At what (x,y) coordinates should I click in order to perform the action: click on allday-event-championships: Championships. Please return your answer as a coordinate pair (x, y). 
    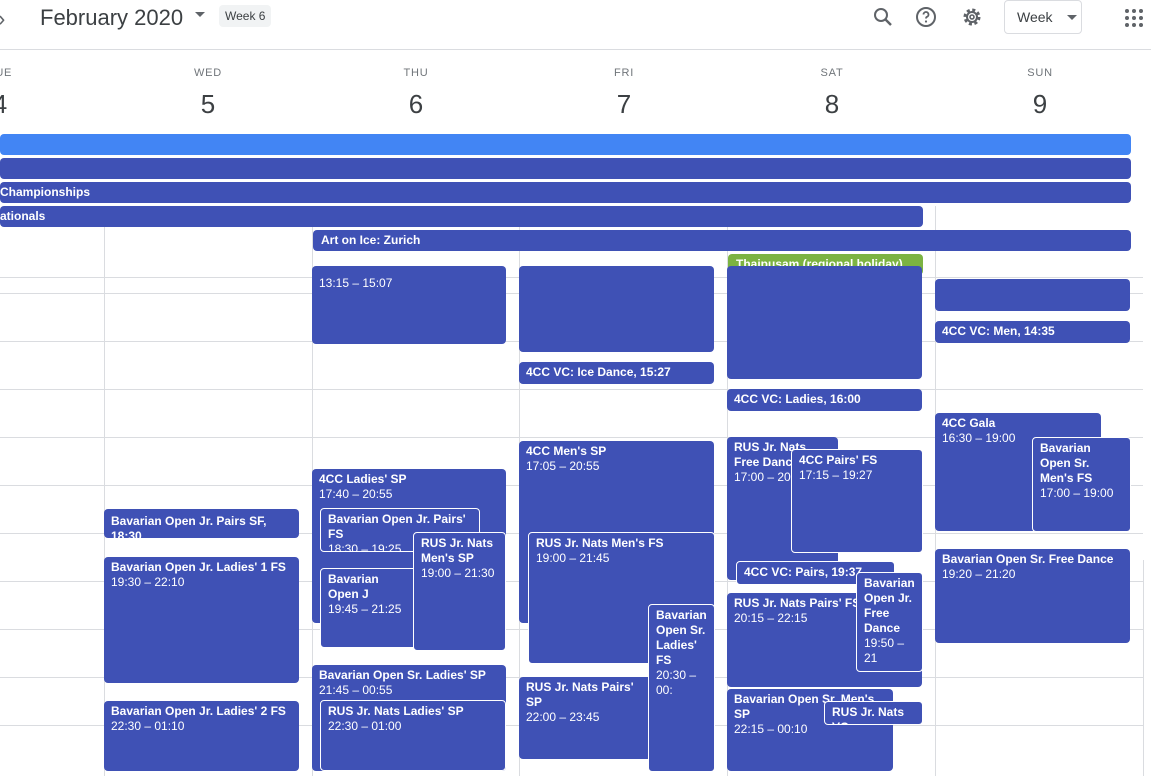
    Looking at the image, I should click on (565, 192).